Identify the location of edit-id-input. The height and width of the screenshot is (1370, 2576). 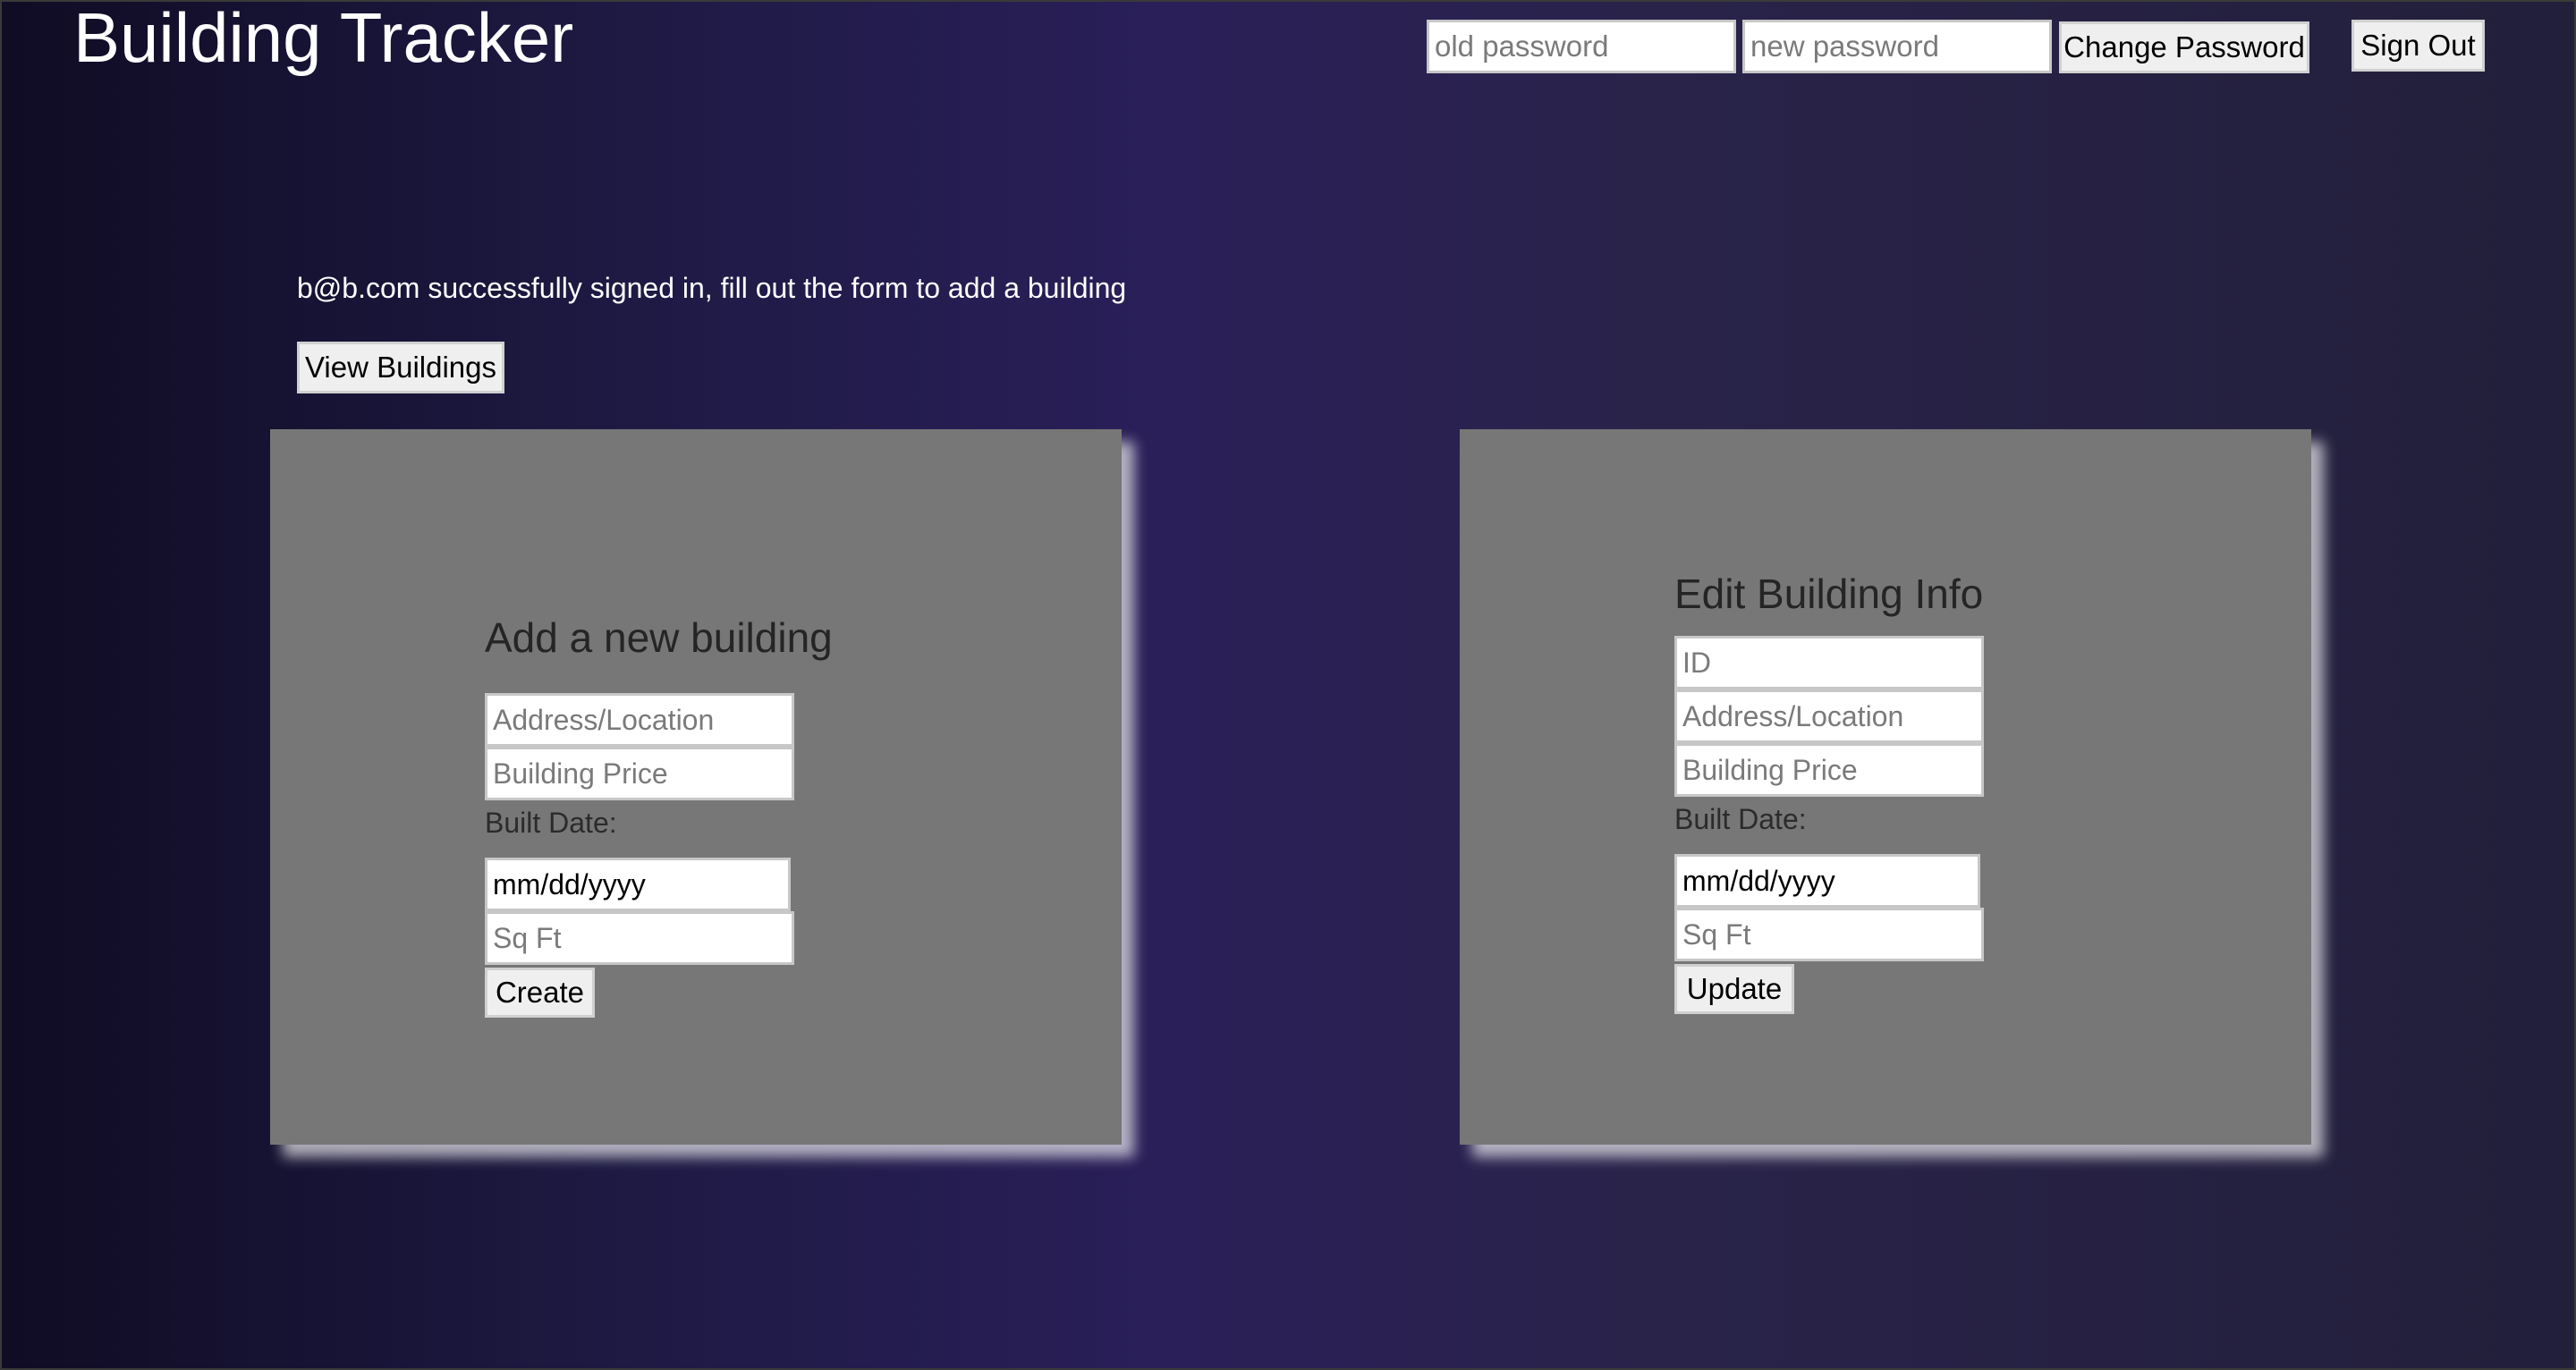
(1829, 662).